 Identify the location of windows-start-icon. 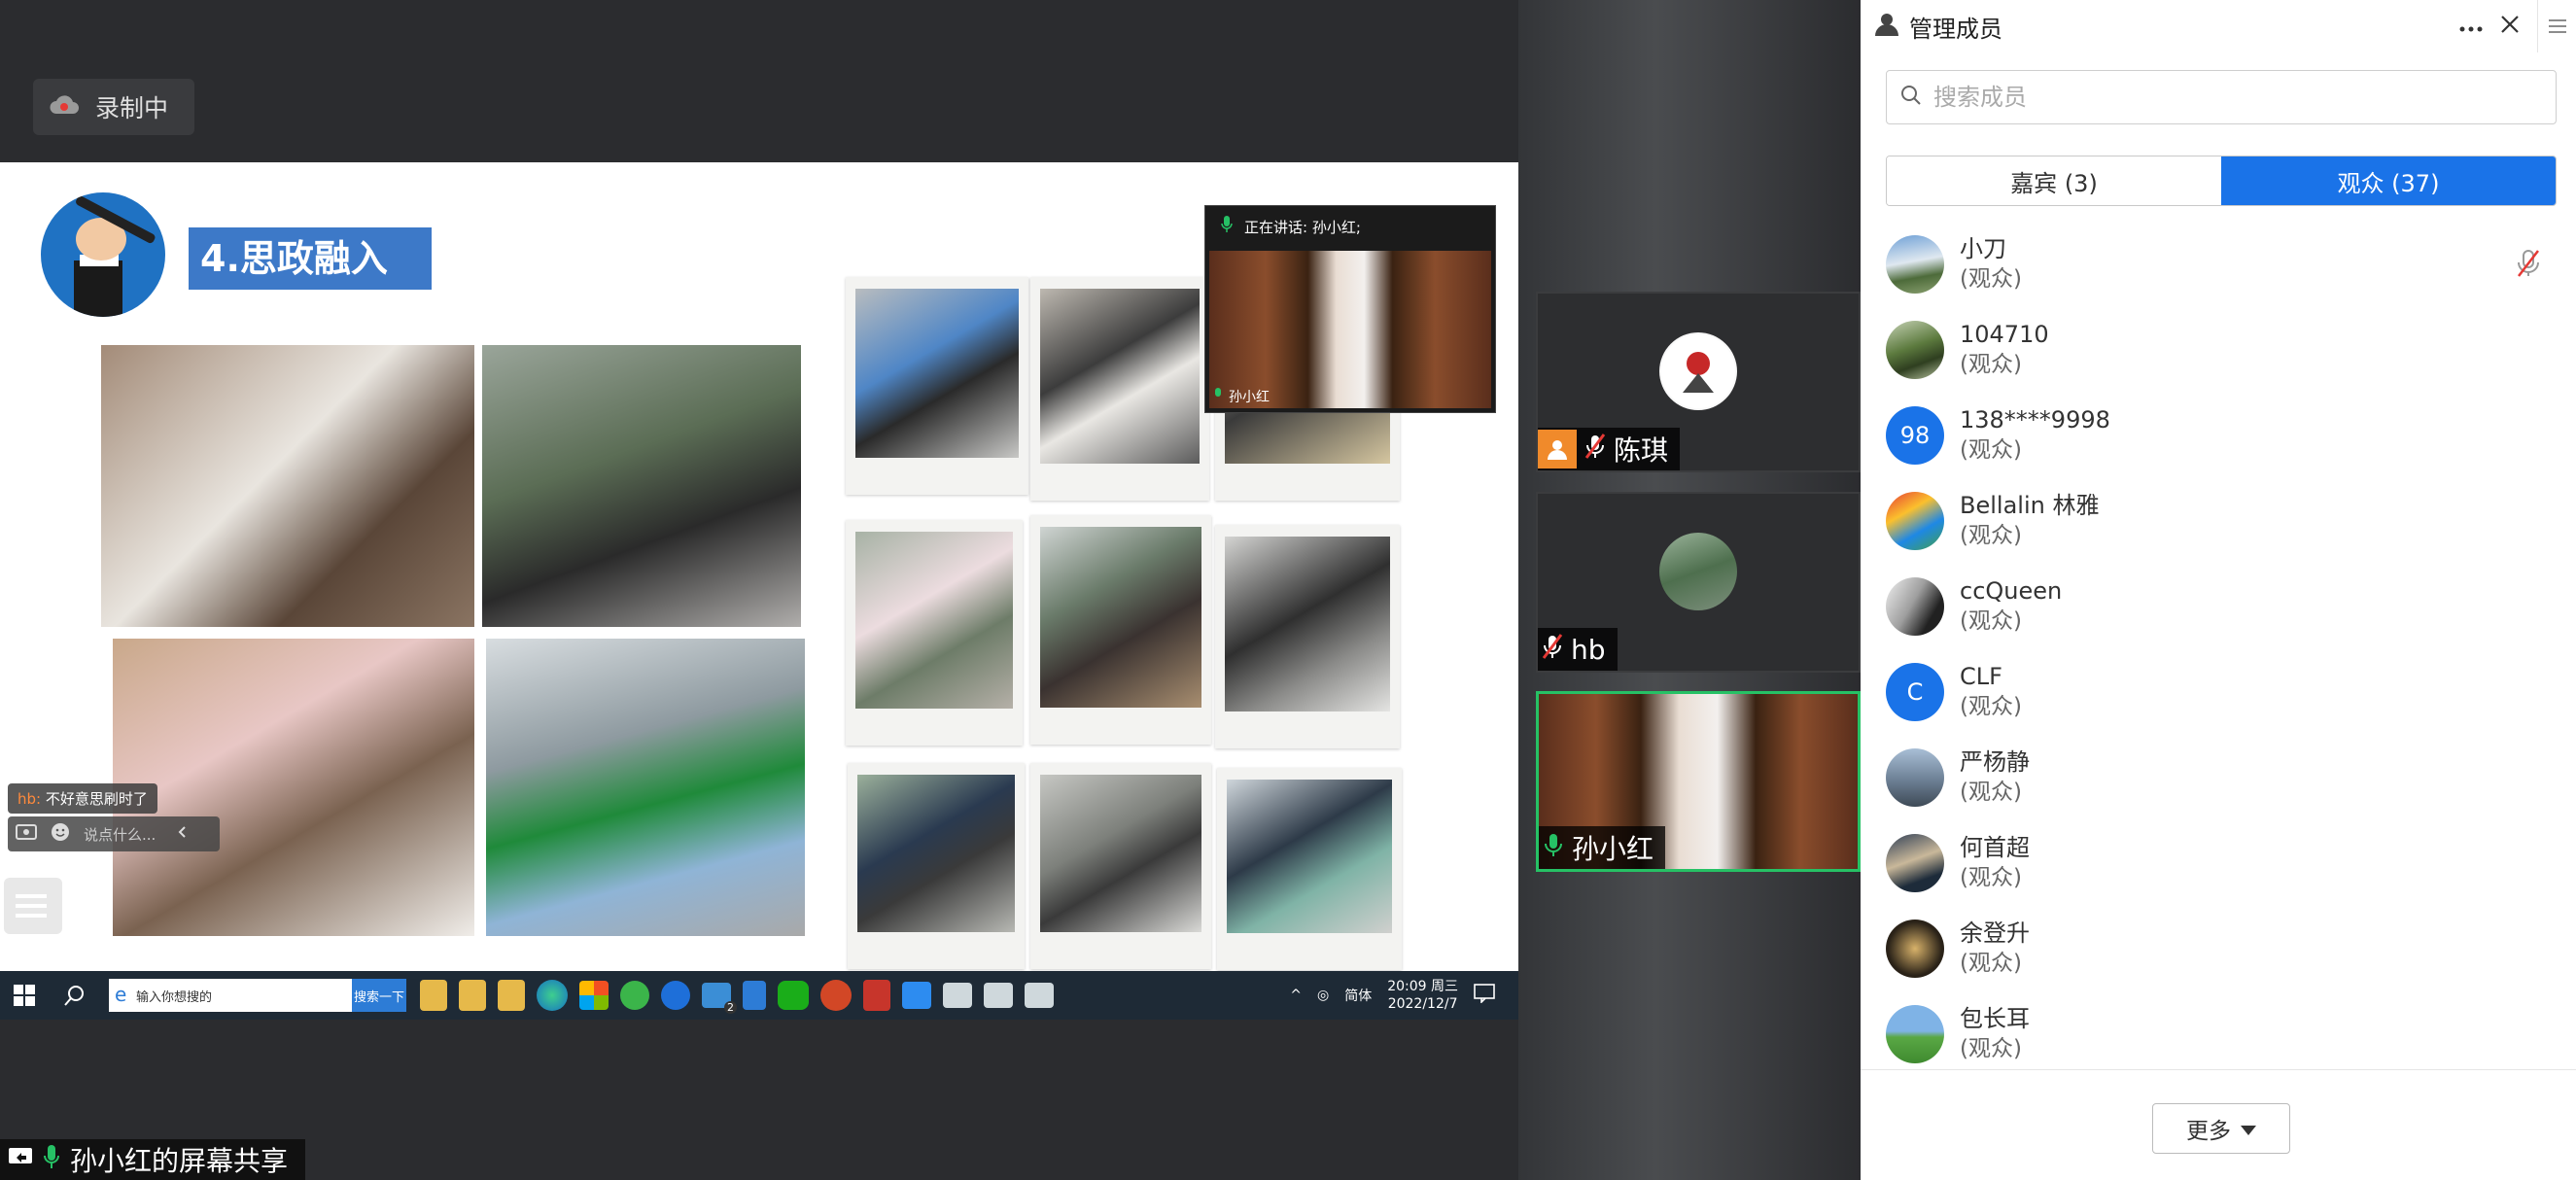
(24, 998).